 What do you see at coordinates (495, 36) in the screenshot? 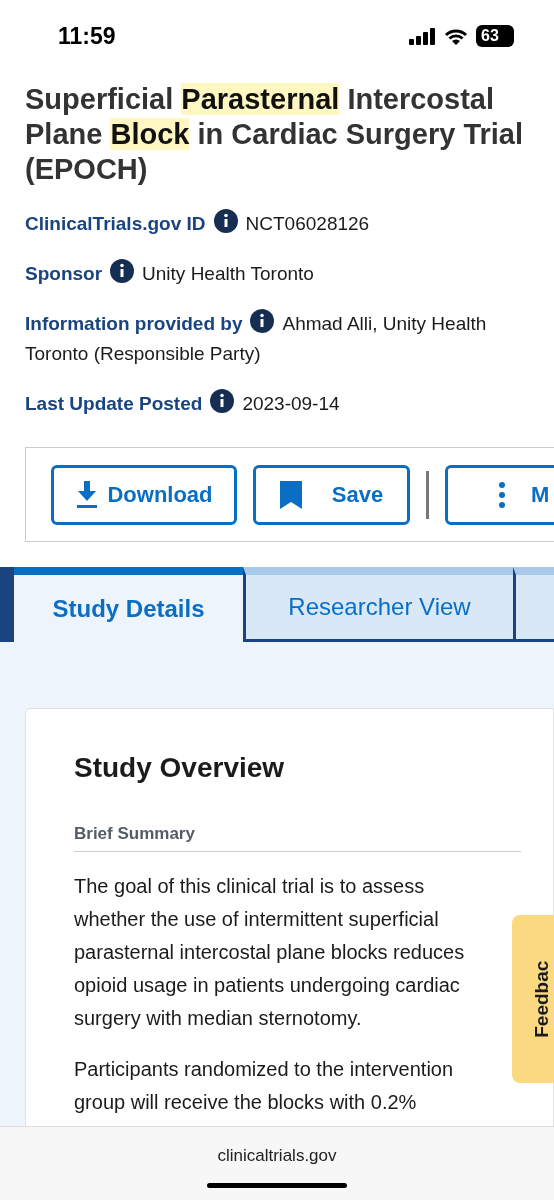
I see `battery-indicator: 63` at bounding box center [495, 36].